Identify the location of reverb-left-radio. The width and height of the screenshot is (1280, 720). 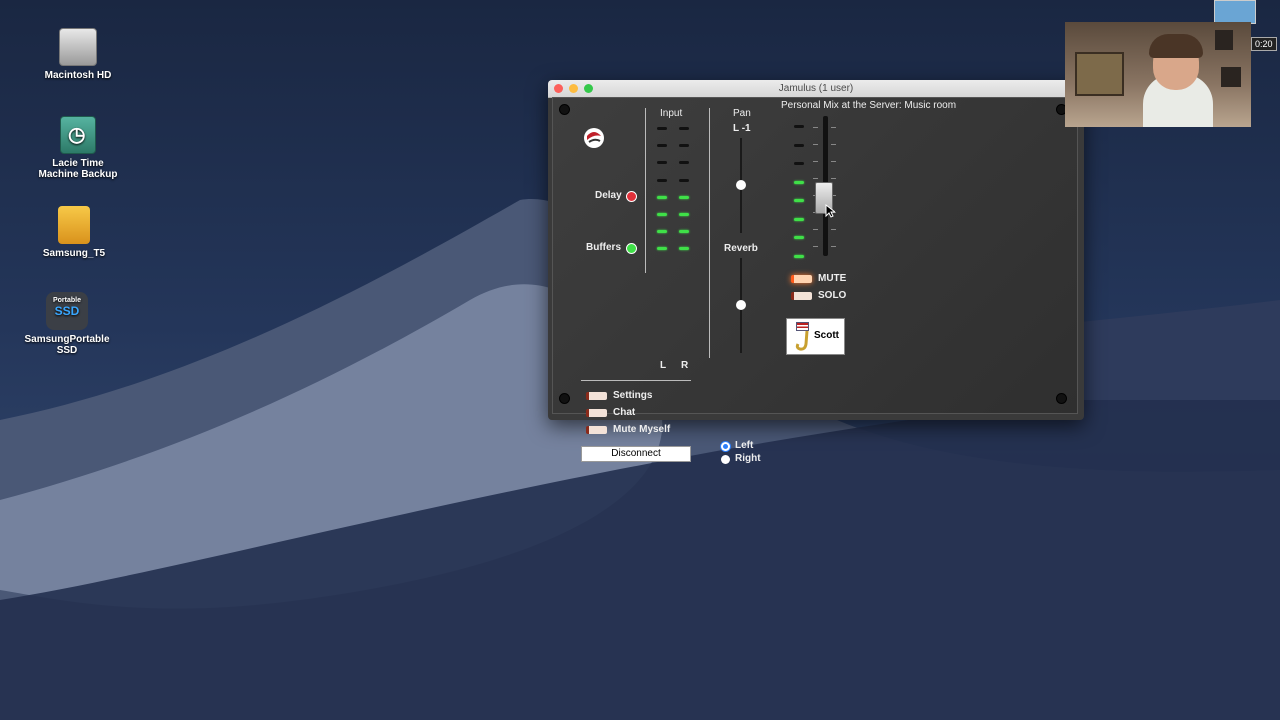
(725, 446).